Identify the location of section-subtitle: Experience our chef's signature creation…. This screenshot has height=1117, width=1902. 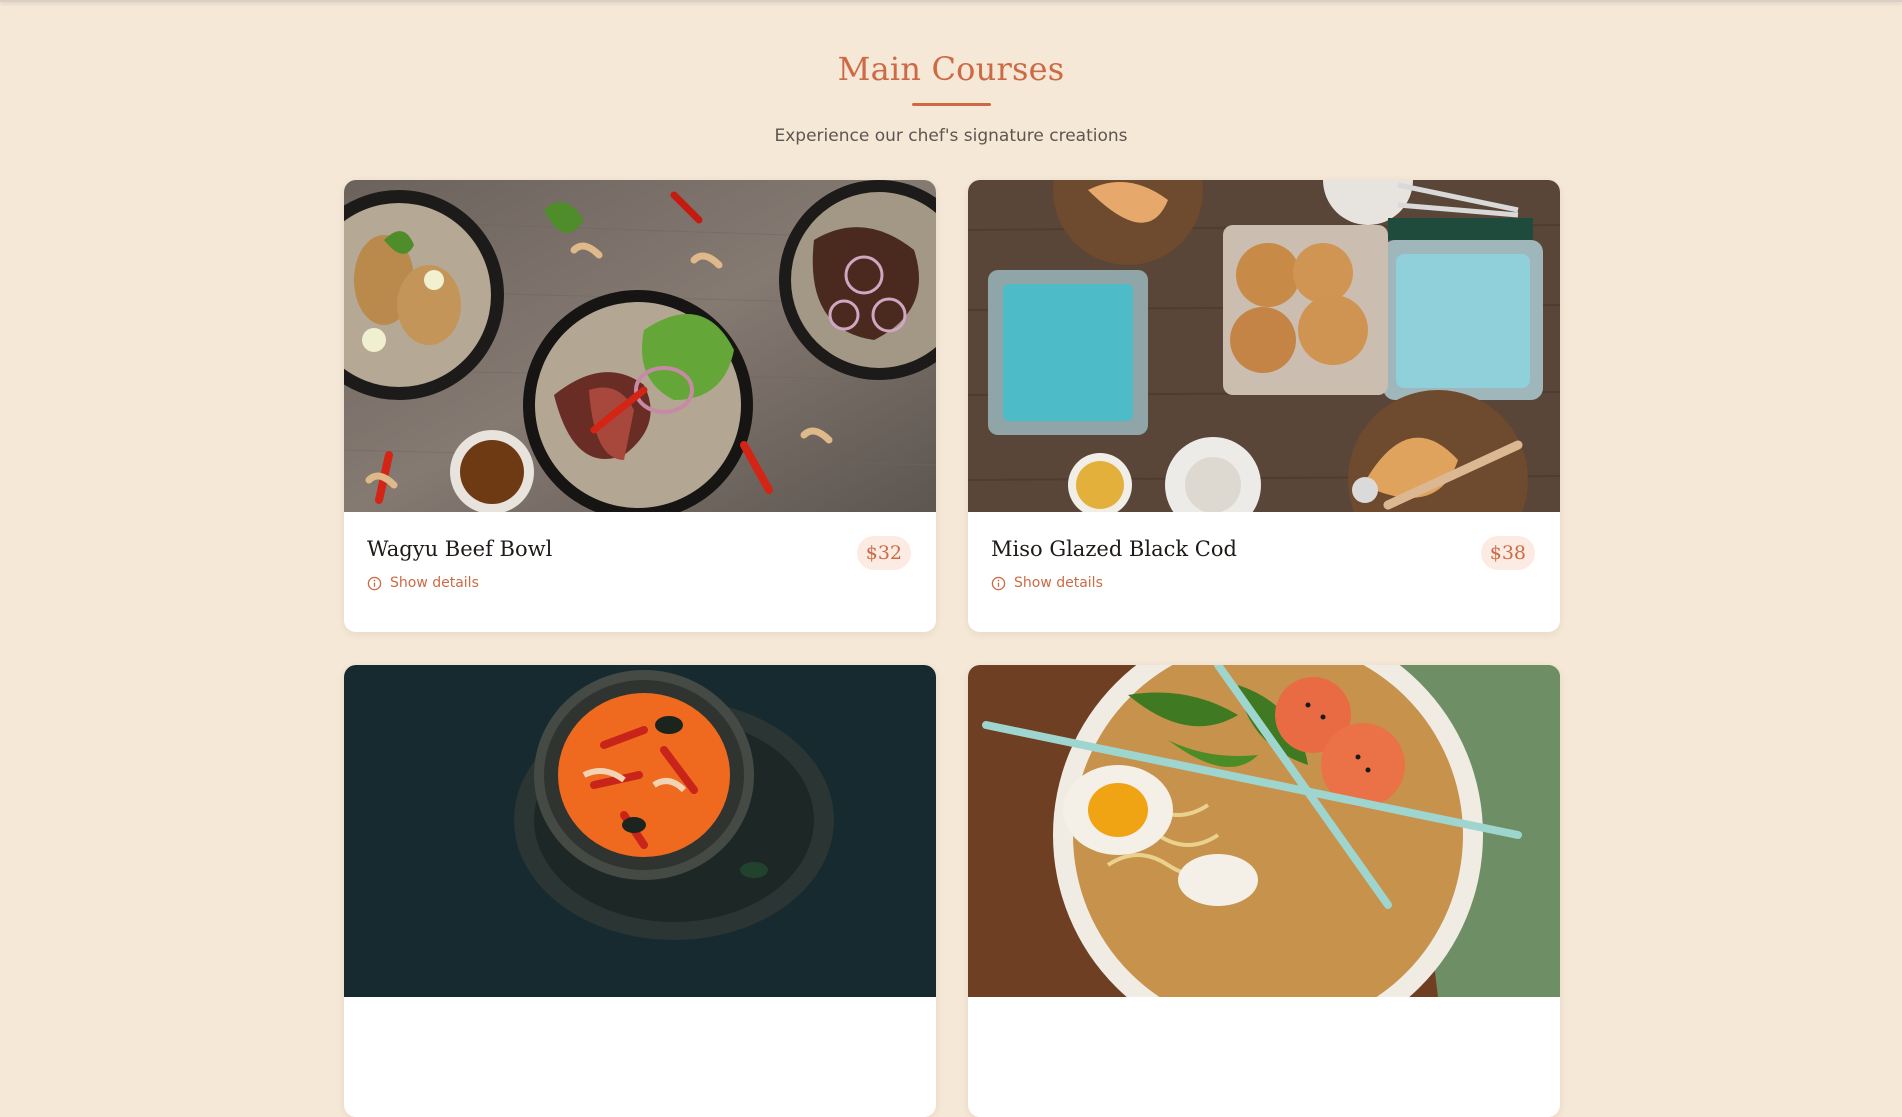
(951, 136).